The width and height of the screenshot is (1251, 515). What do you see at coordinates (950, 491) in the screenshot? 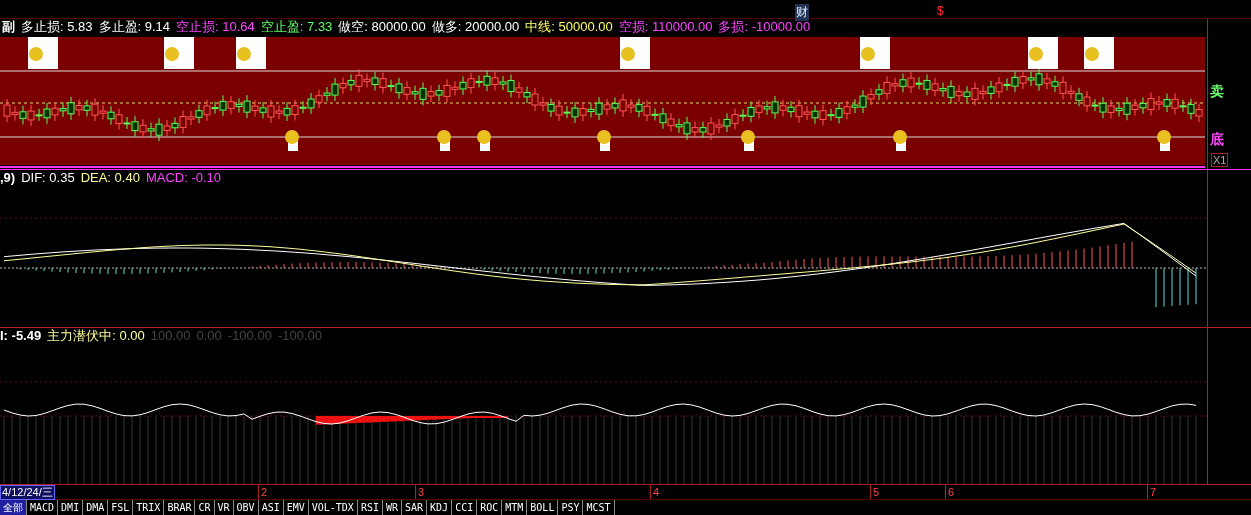
I see `time-axis-label: 6` at bounding box center [950, 491].